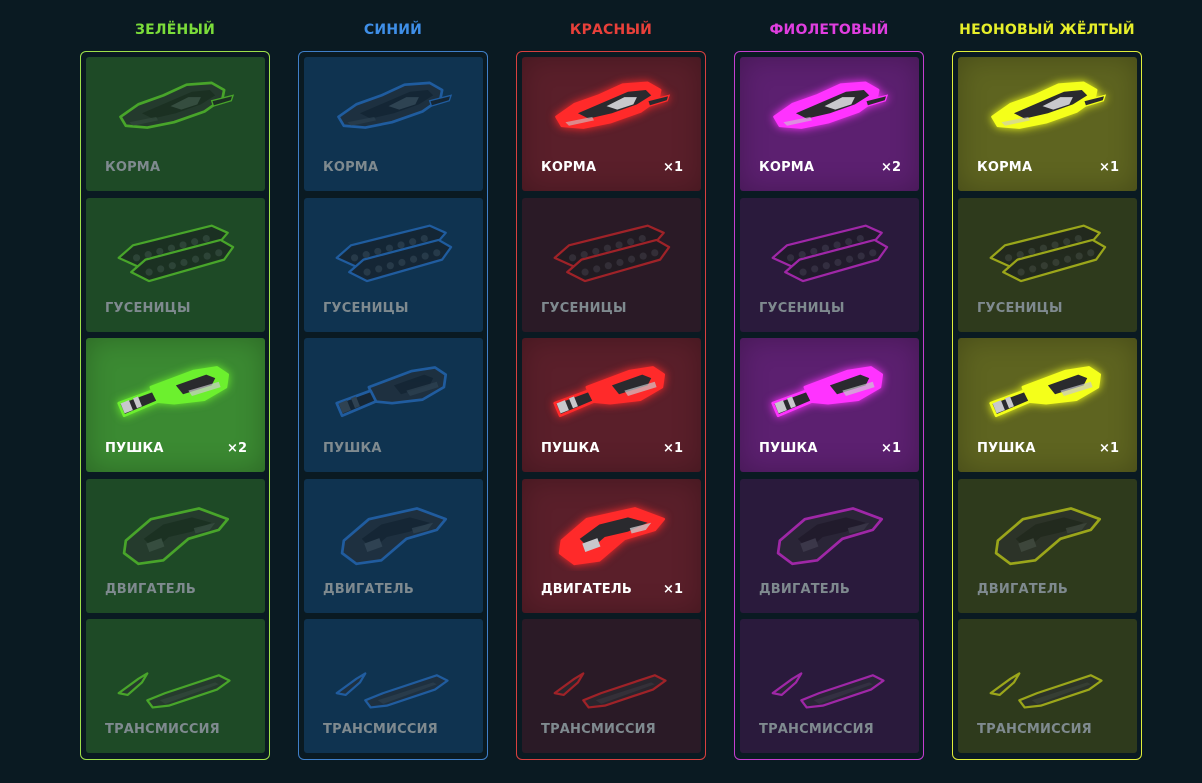 This screenshot has height=783, width=1202. I want to click on column-title: ЗЕЛЁНЫЙ, so click(175, 30).